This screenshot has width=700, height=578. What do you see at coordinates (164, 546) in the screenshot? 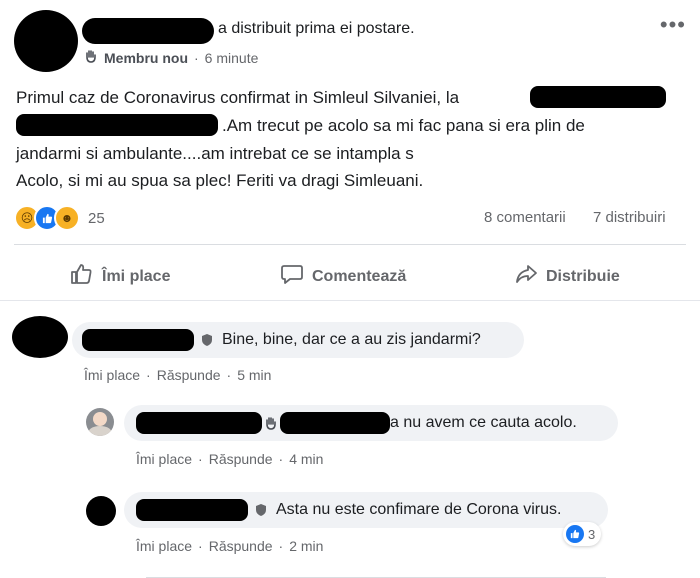
I see `comment-3-like: Îmi place` at bounding box center [164, 546].